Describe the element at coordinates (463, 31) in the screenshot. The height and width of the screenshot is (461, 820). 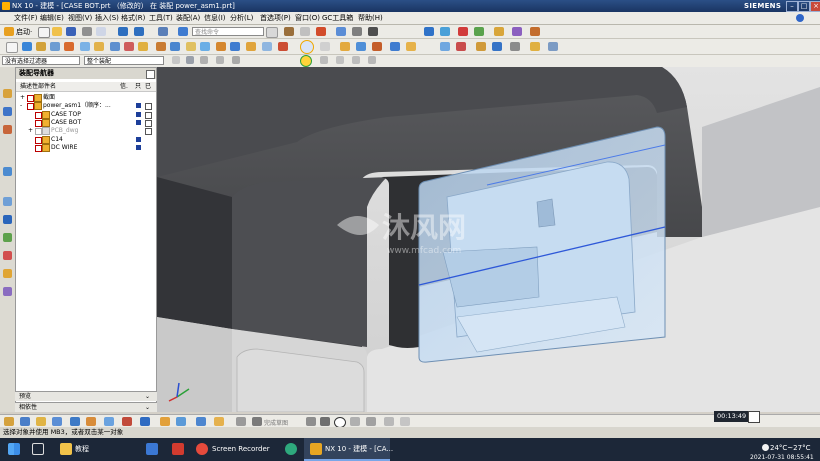
I see `constraint-icon` at that location.